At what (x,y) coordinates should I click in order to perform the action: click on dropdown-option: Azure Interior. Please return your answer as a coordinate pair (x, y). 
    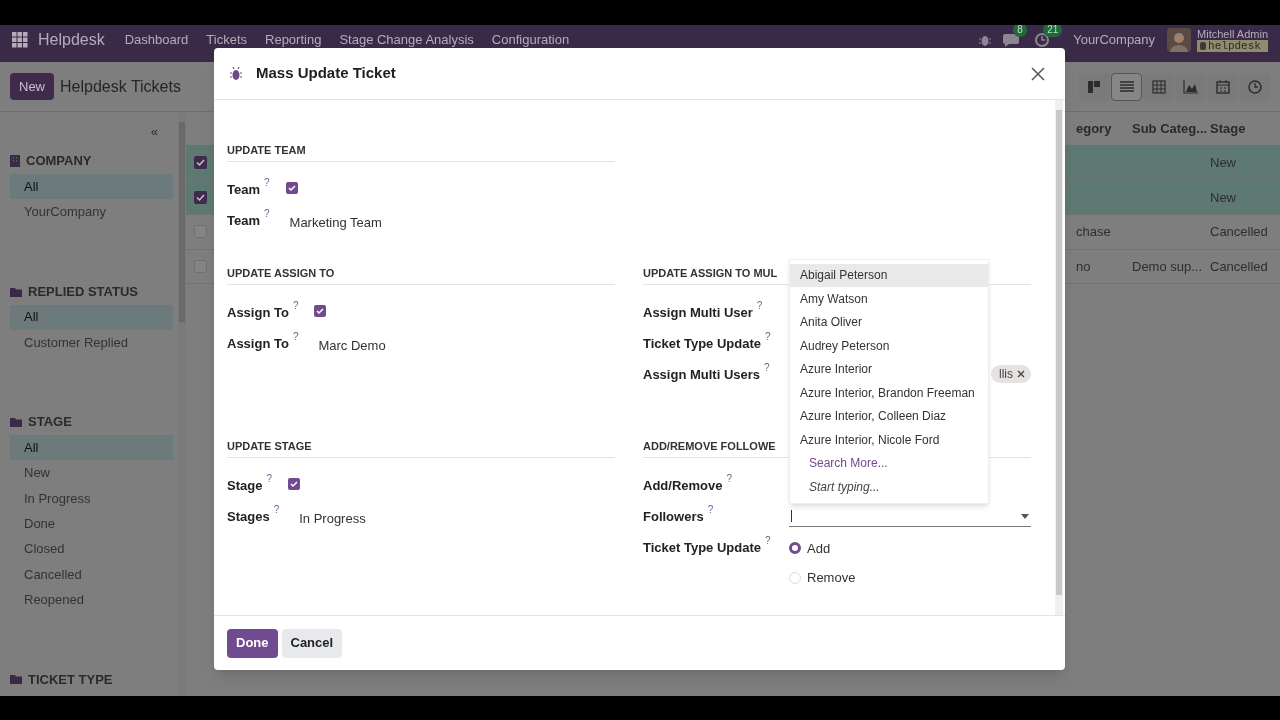
    Looking at the image, I should click on (889, 369).